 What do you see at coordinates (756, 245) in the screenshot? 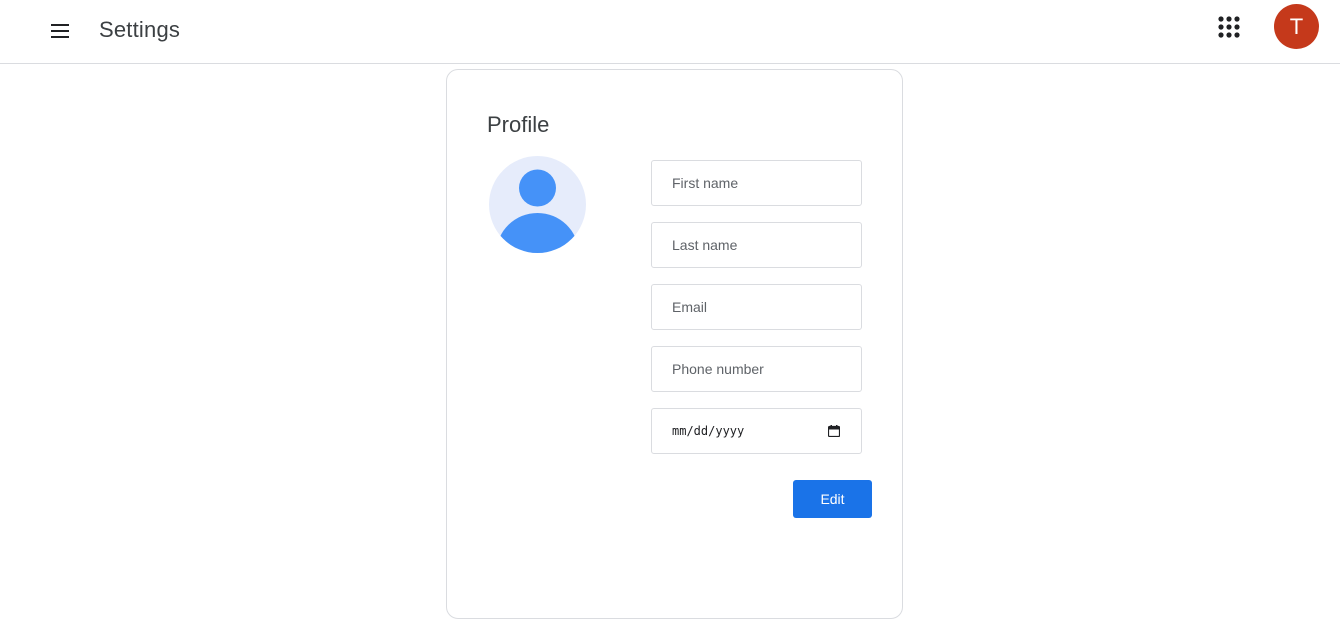
I see `last-name-field` at bounding box center [756, 245].